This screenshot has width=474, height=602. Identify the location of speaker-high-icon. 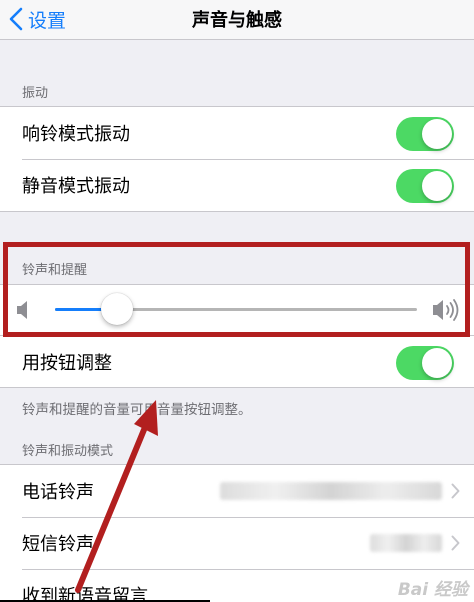
(446, 310).